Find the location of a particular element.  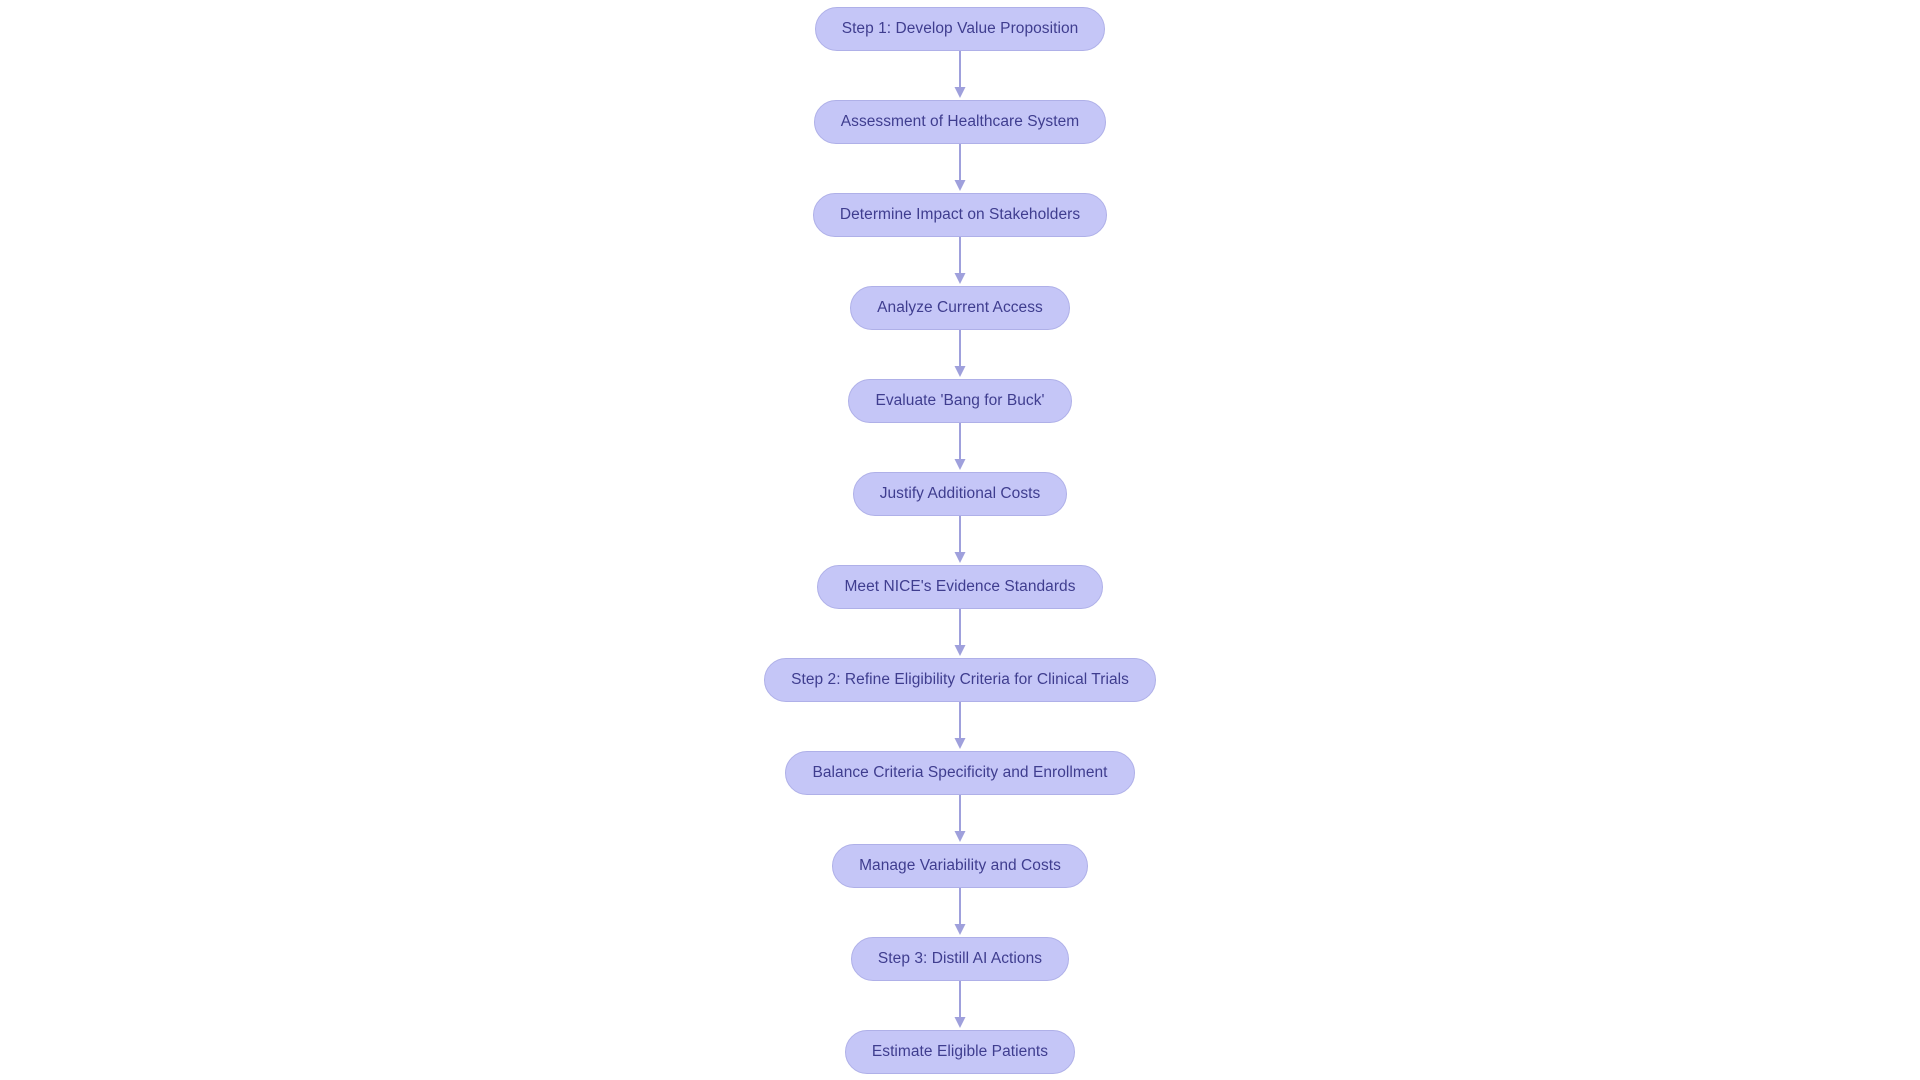

flow-node-slot: Assessment of Healthcare System is located at coordinates (960, 122).